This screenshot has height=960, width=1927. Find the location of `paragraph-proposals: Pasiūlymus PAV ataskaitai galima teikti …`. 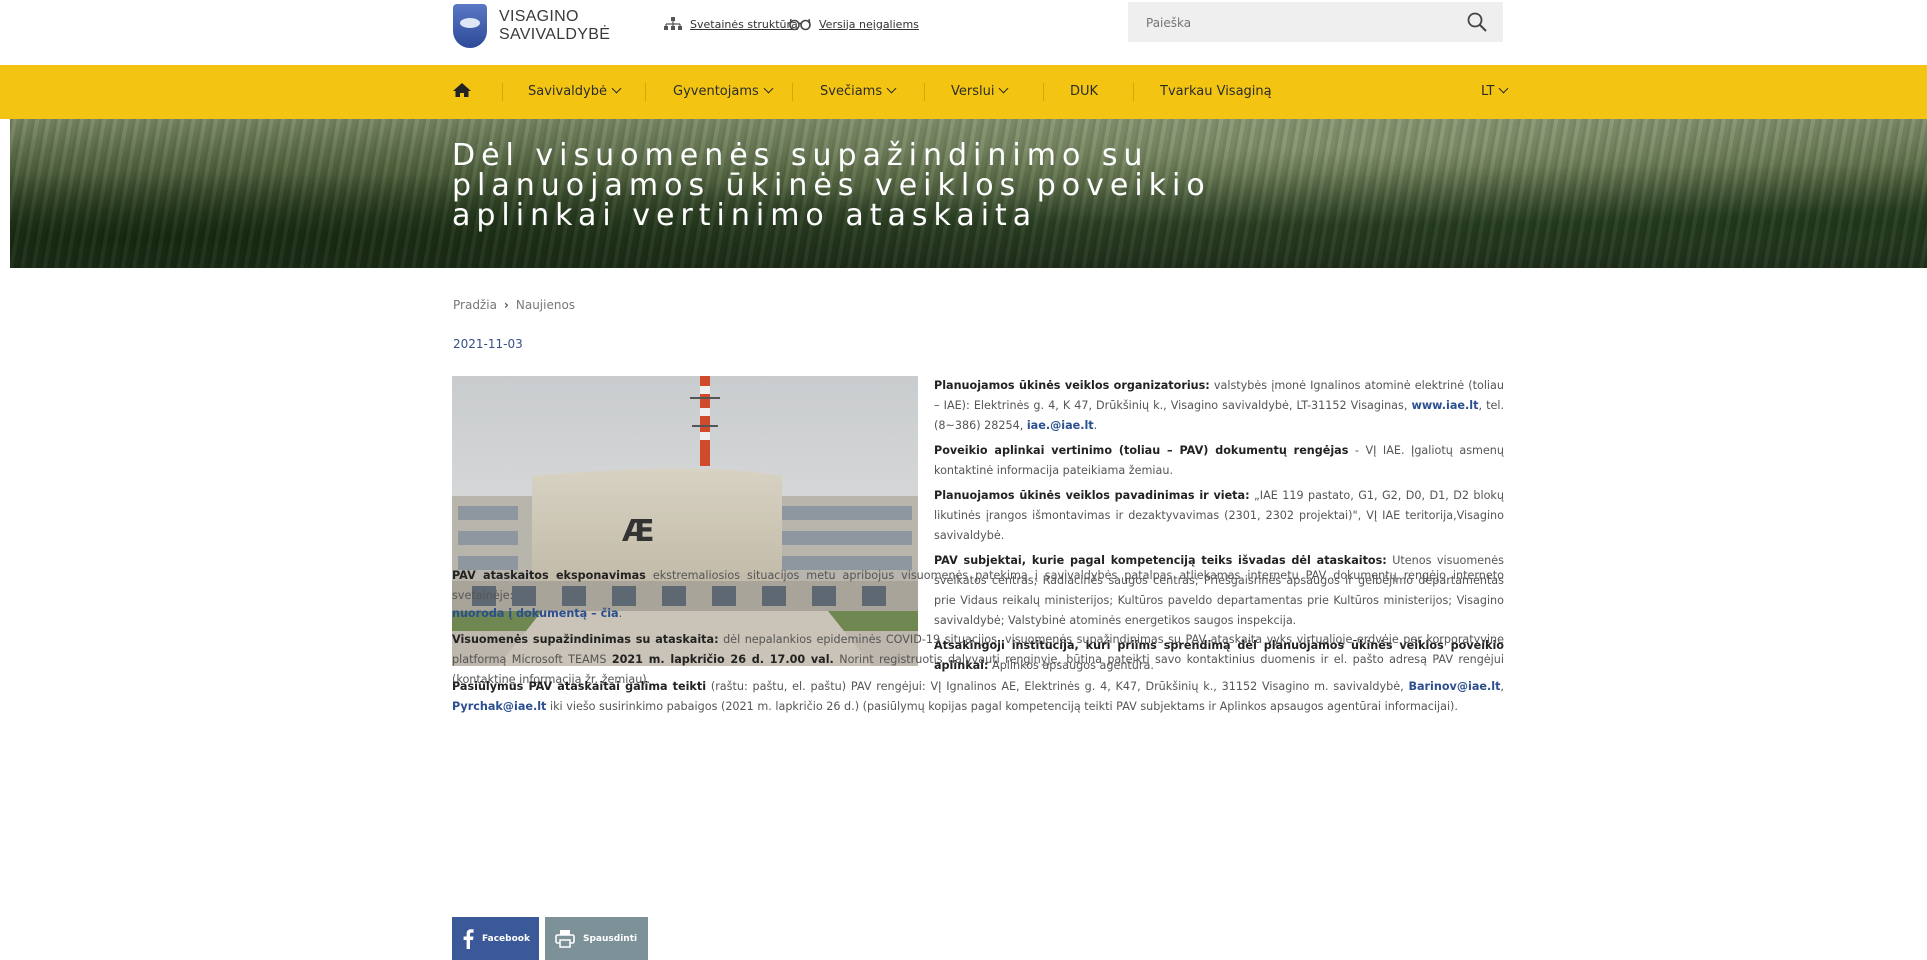

paragraph-proposals: Pasiūlymus PAV ataskaitai galima teikti … is located at coordinates (978, 697).